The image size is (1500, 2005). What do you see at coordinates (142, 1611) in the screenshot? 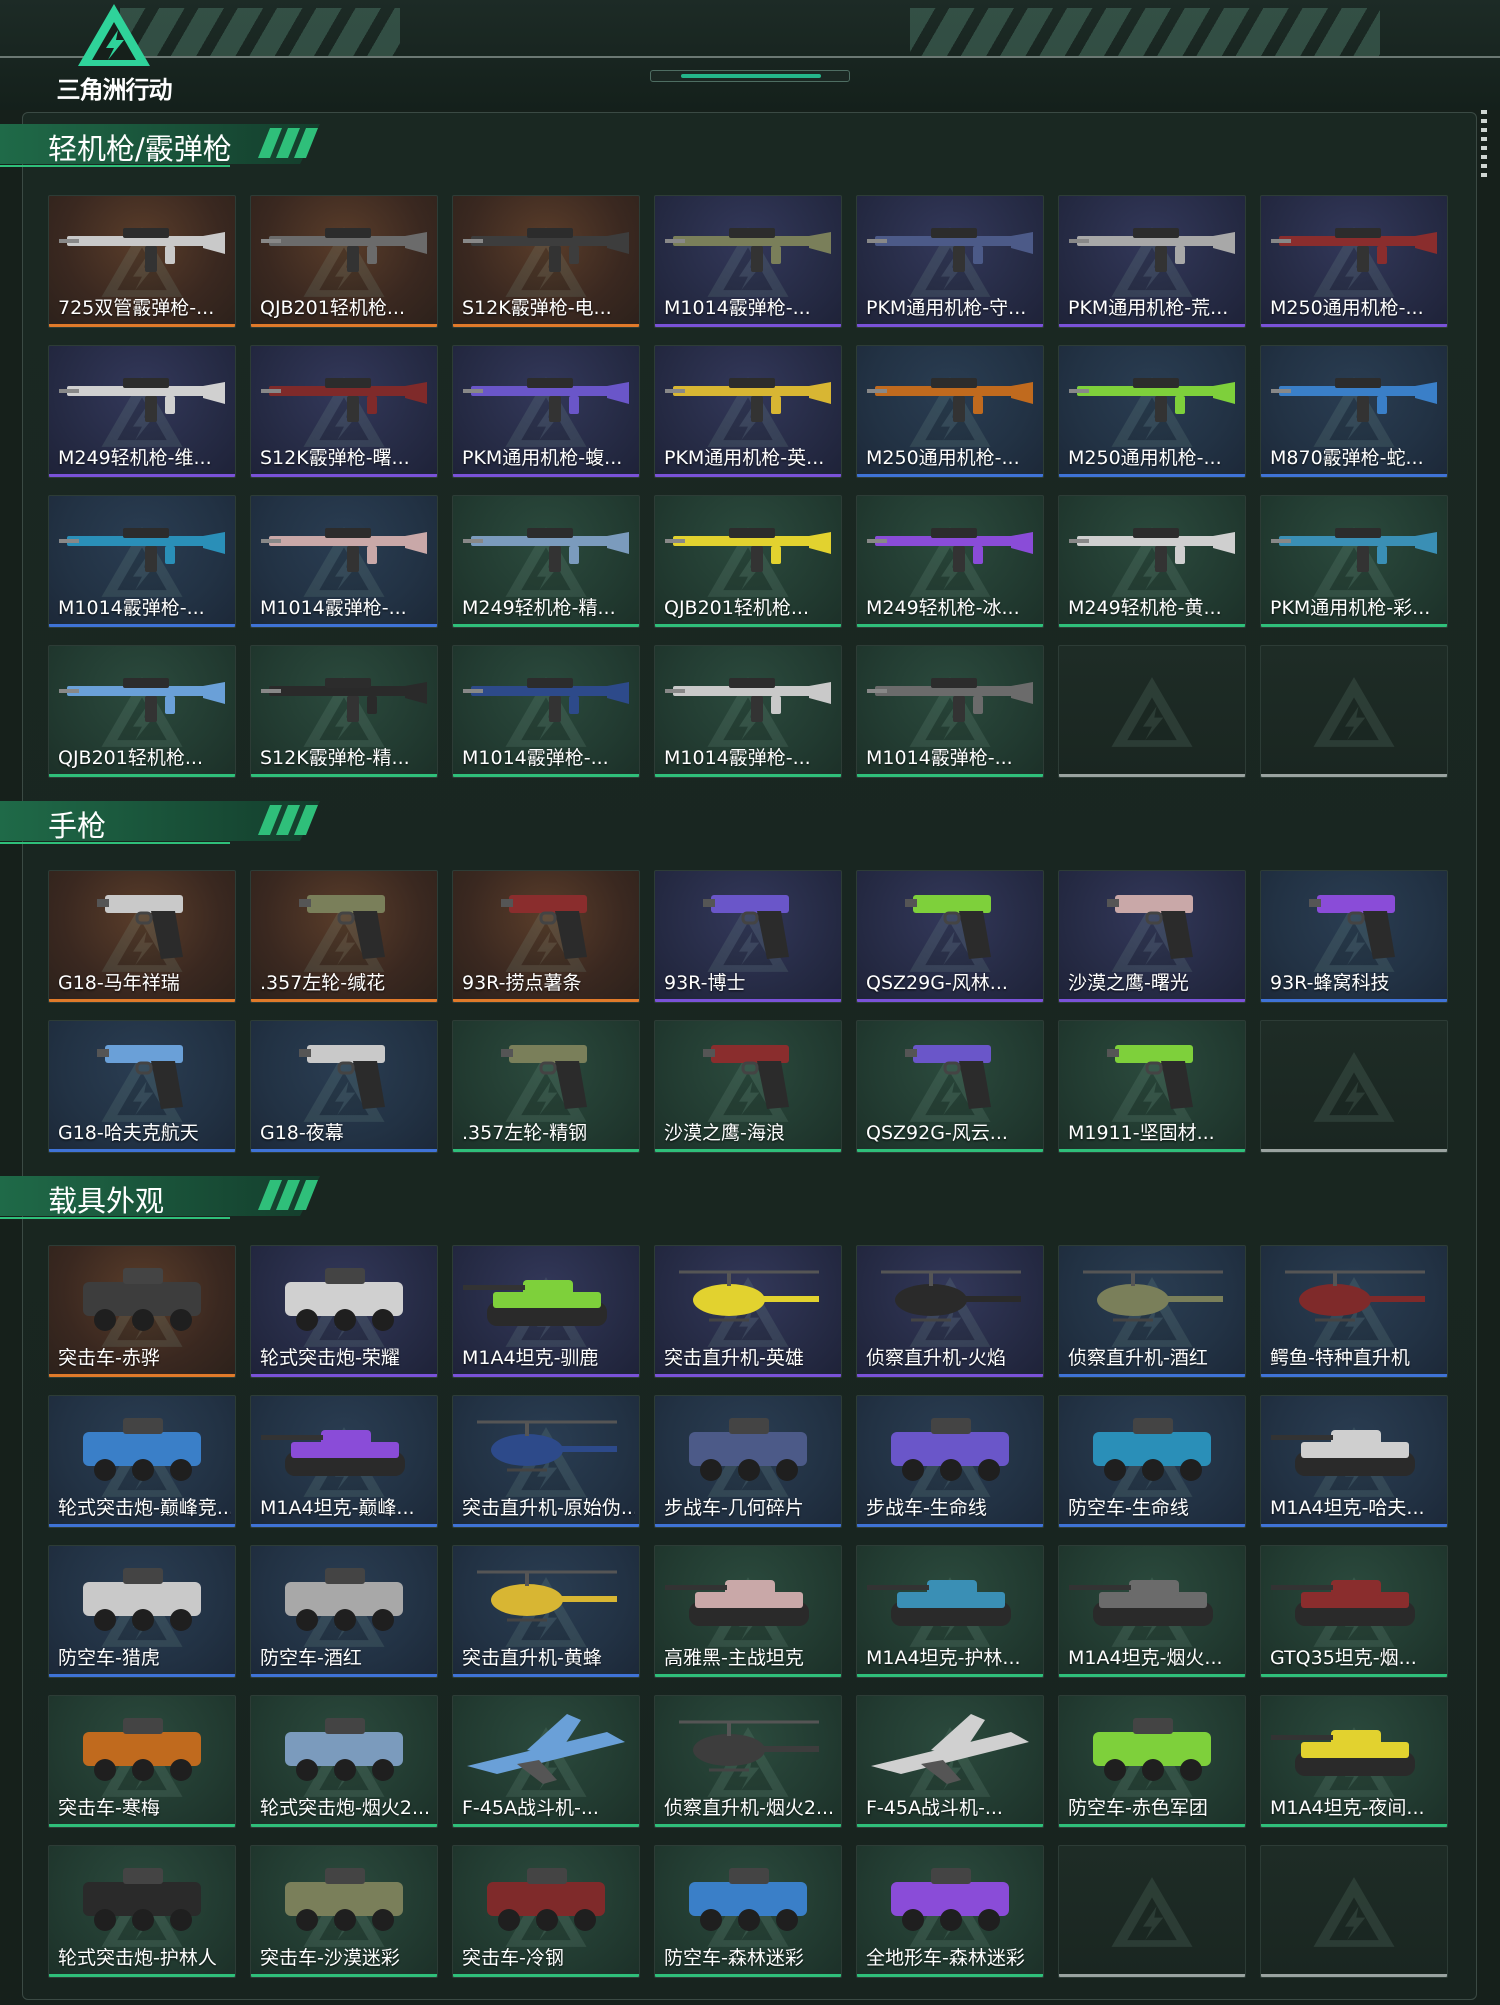
I see `item-card: 防空车-猎虎` at bounding box center [142, 1611].